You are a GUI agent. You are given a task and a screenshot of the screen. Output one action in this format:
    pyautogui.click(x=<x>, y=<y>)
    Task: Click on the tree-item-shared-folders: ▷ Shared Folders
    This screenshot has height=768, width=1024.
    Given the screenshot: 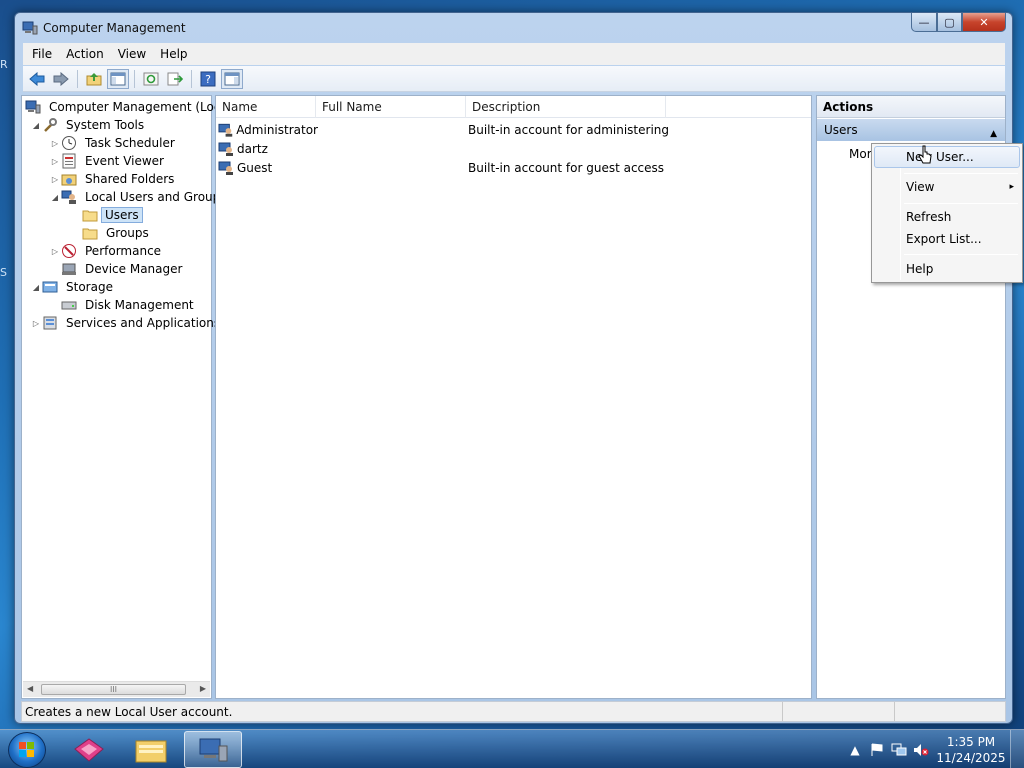 What is the action you would take?
    pyautogui.click(x=114, y=179)
    